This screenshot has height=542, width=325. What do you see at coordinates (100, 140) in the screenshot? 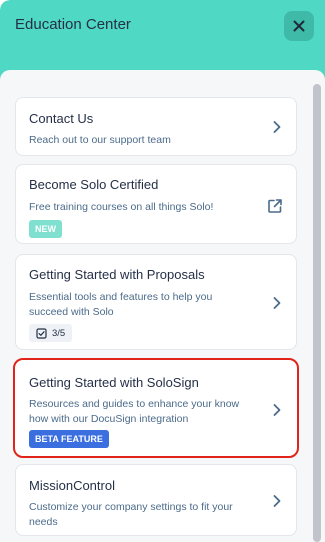
I see `card-description: Reach out to our support team` at bounding box center [100, 140].